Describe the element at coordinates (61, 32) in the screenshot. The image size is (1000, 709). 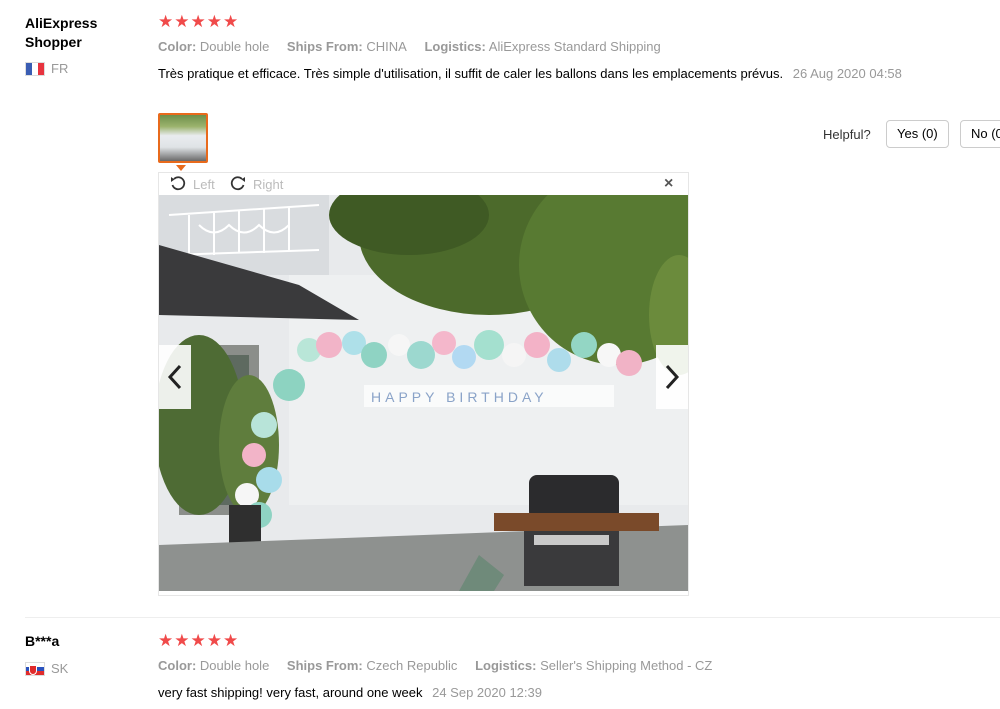
I see `reviewer-name: AliExpress Shopper` at that location.